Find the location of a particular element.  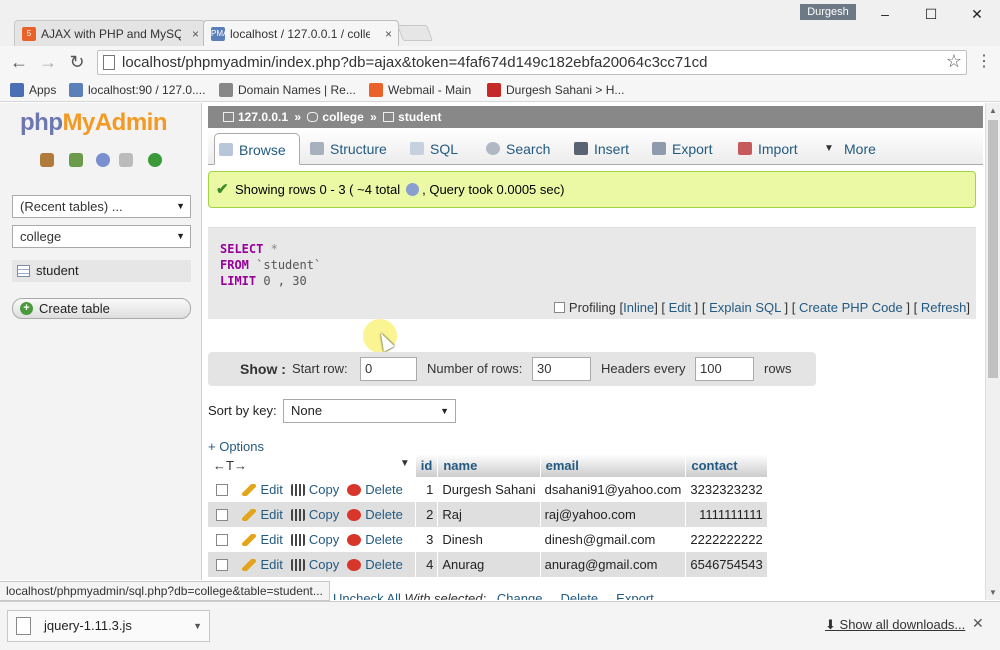

vertical-scrollbar: ▲ ▼ is located at coordinates (992, 351).